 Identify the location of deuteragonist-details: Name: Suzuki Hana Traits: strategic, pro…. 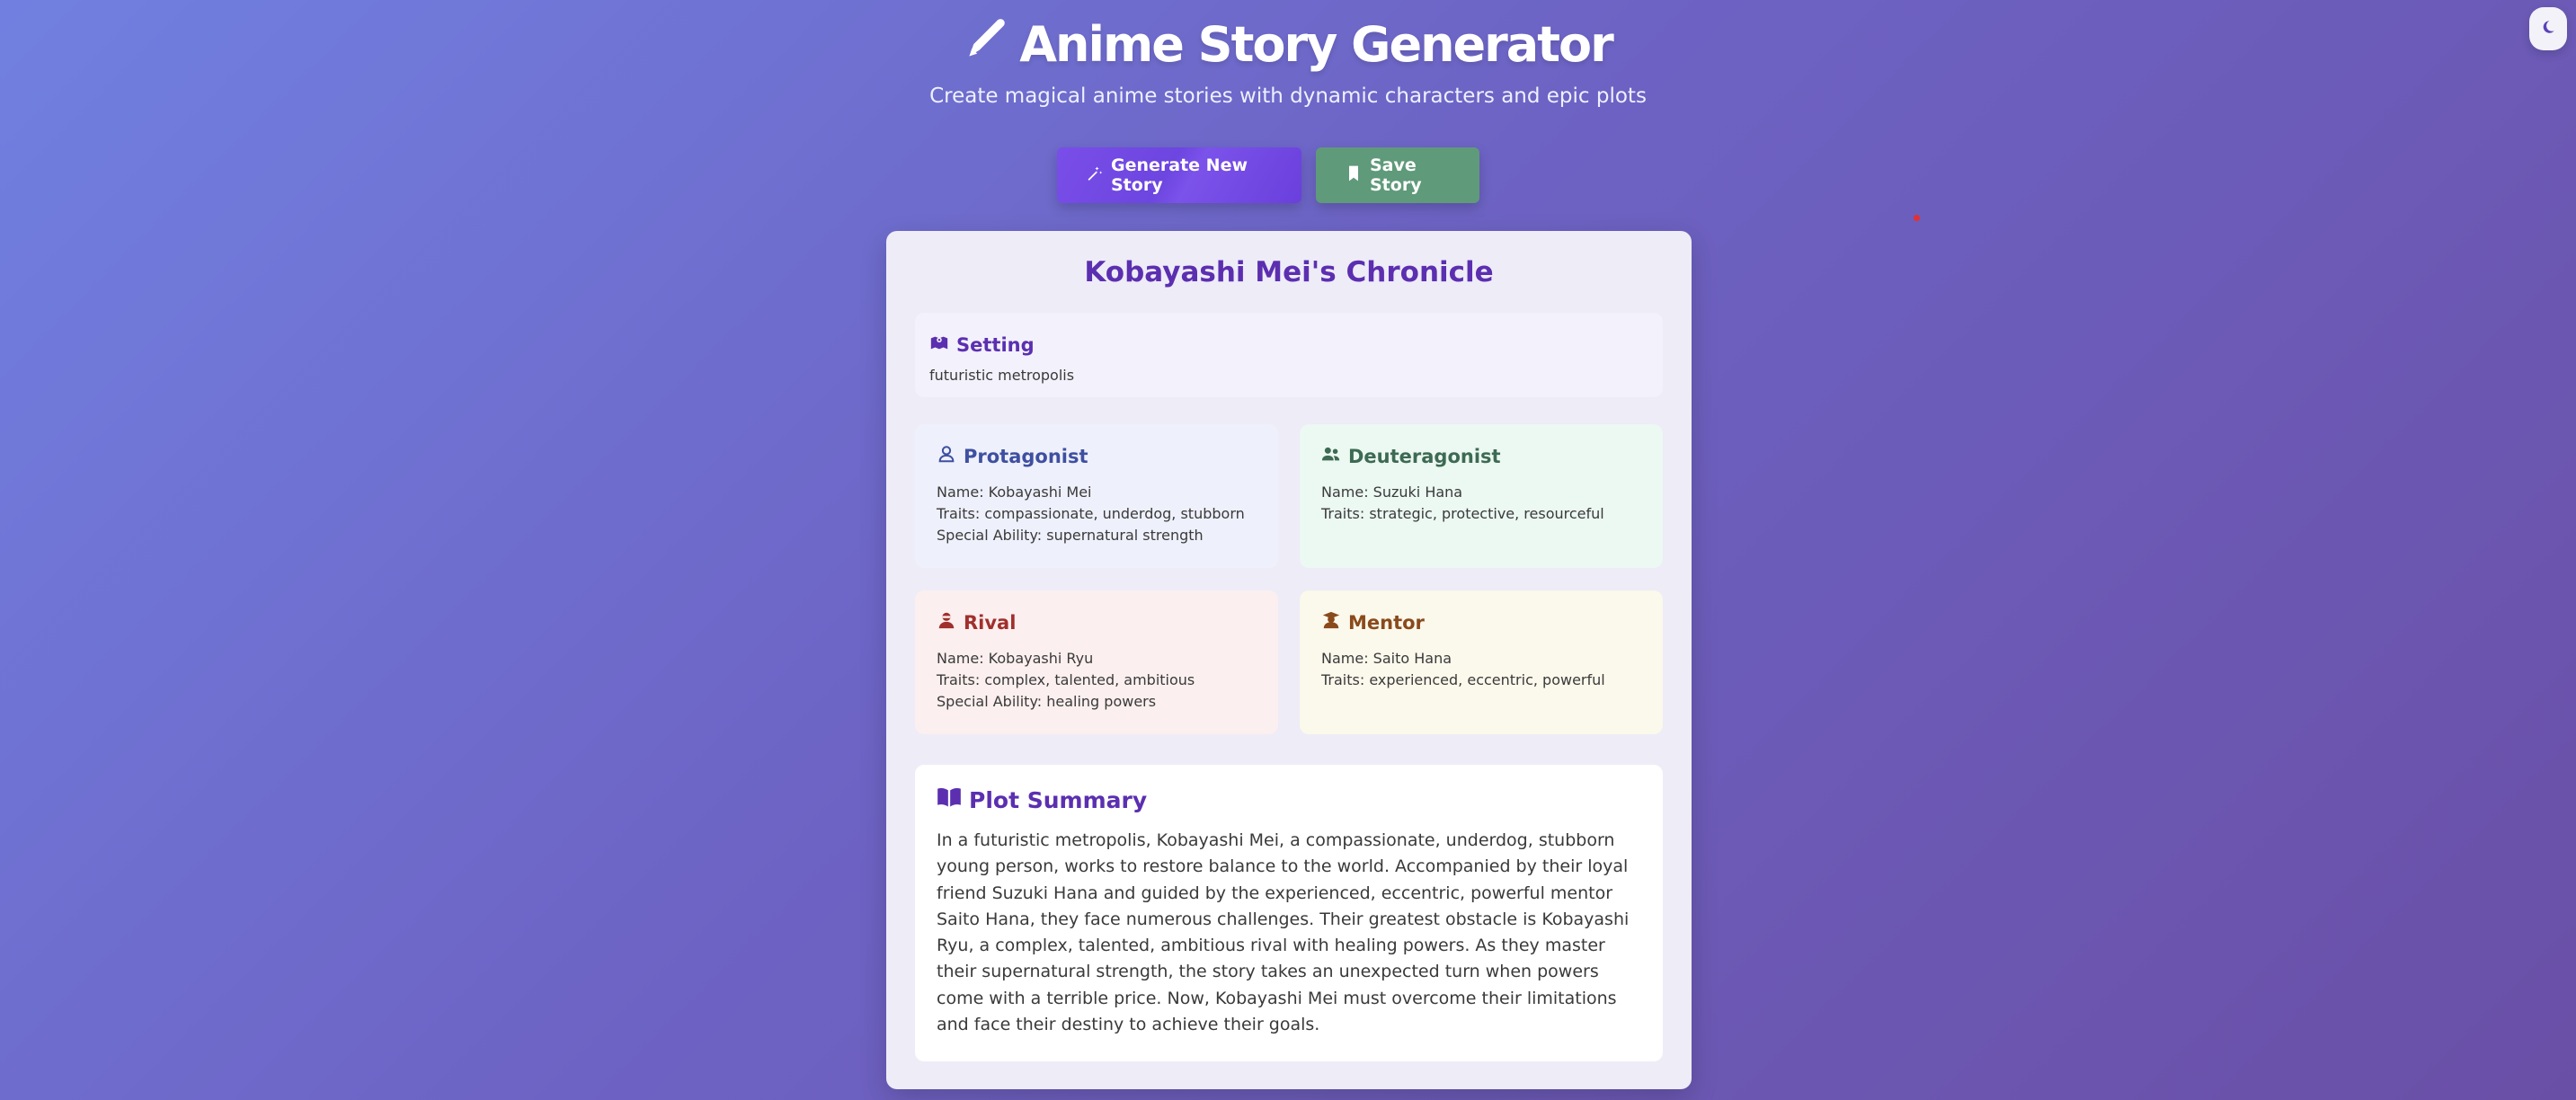
(1462, 503).